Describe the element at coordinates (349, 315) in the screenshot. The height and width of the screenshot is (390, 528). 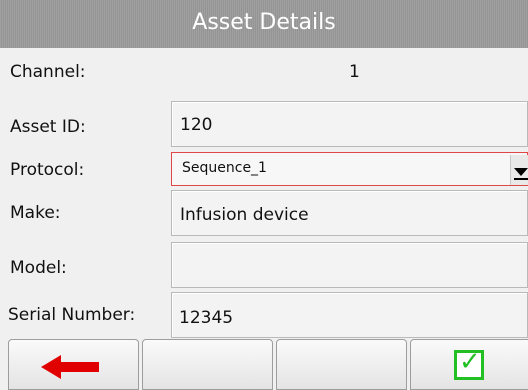
I see `serial-number-field: 12345` at that location.